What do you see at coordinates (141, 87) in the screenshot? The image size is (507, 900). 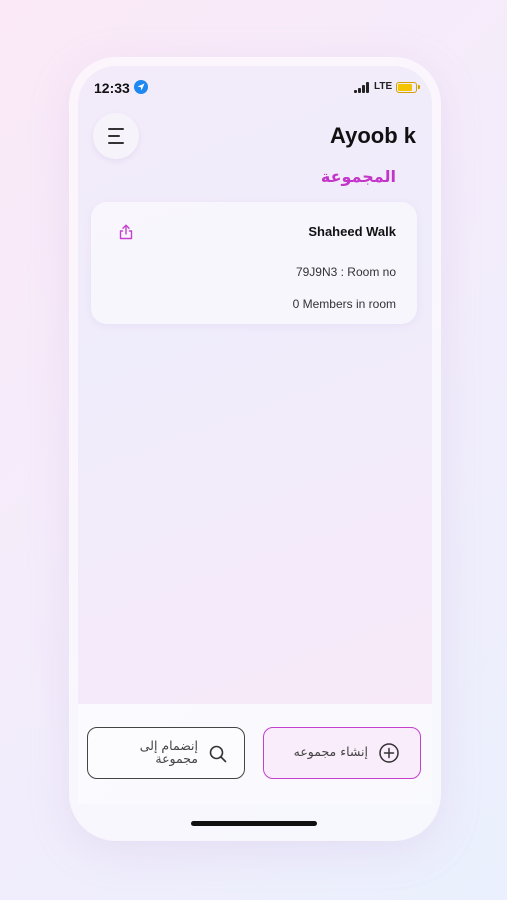 I see `location-arrow-icon` at bounding box center [141, 87].